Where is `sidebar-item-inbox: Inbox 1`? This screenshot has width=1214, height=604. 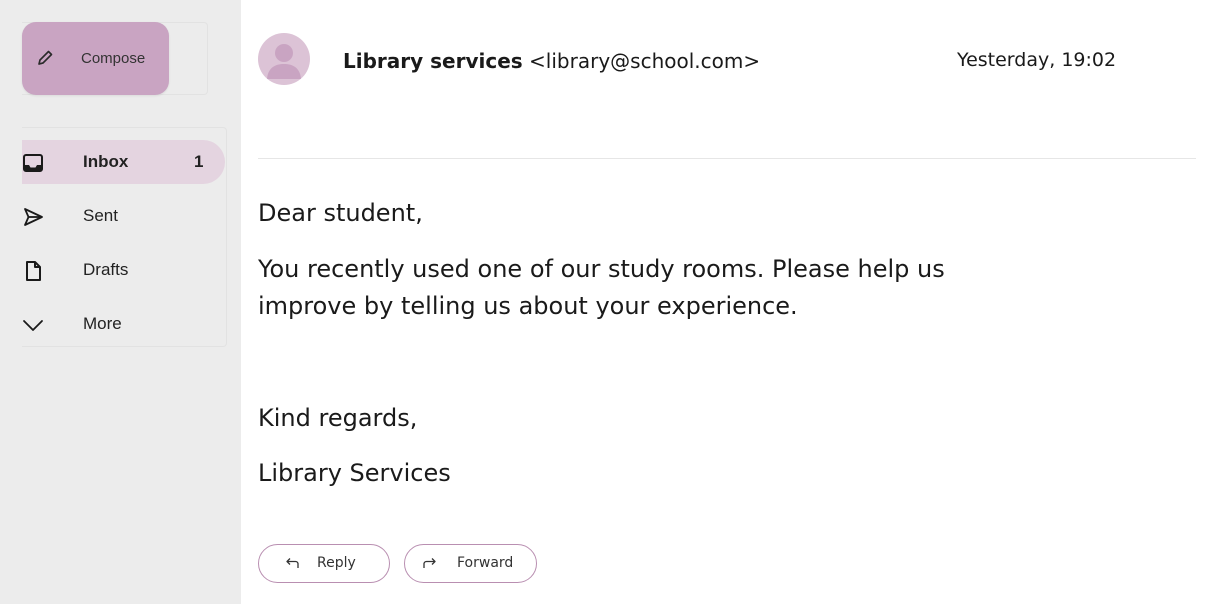 sidebar-item-inbox: Inbox 1 is located at coordinates (123, 162).